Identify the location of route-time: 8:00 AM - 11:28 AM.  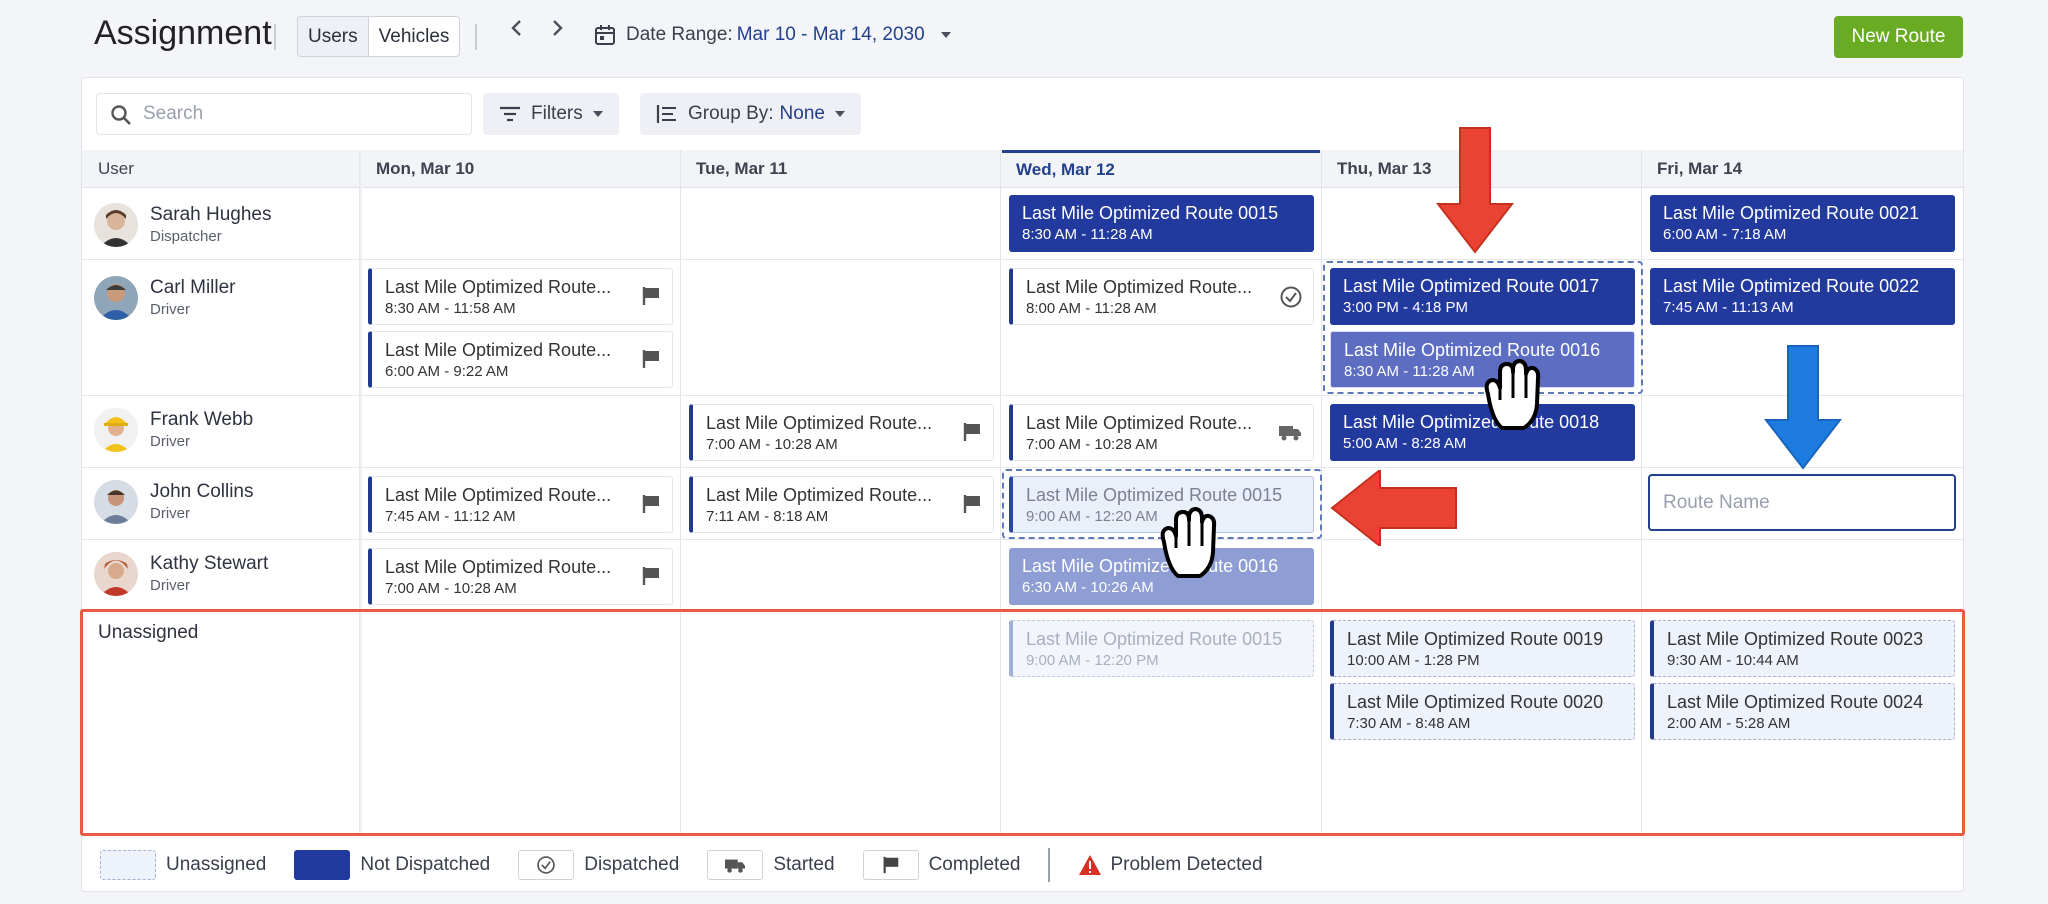
(1091, 308).